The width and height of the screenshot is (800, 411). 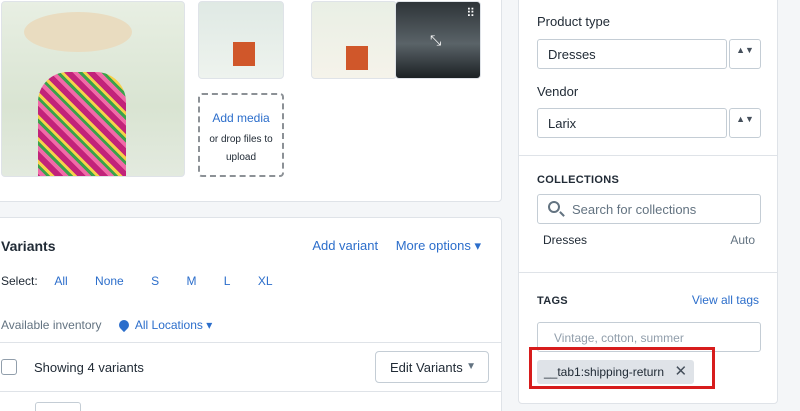 I want to click on select-all: All, so click(x=60, y=281).